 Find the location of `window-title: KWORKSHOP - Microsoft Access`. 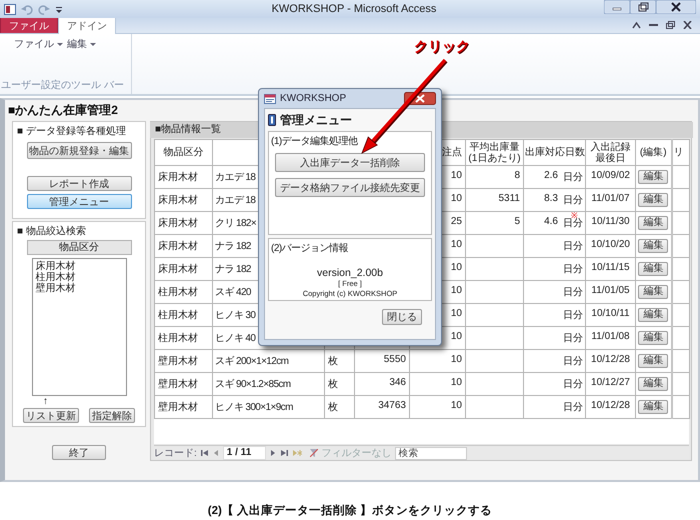

window-title: KWORKSHOP - Microsoft Access is located at coordinates (354, 9).